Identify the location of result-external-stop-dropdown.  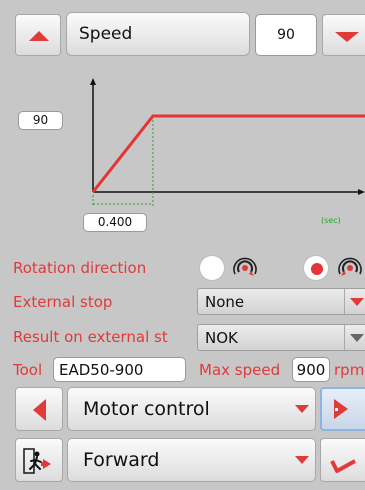
(354, 337).